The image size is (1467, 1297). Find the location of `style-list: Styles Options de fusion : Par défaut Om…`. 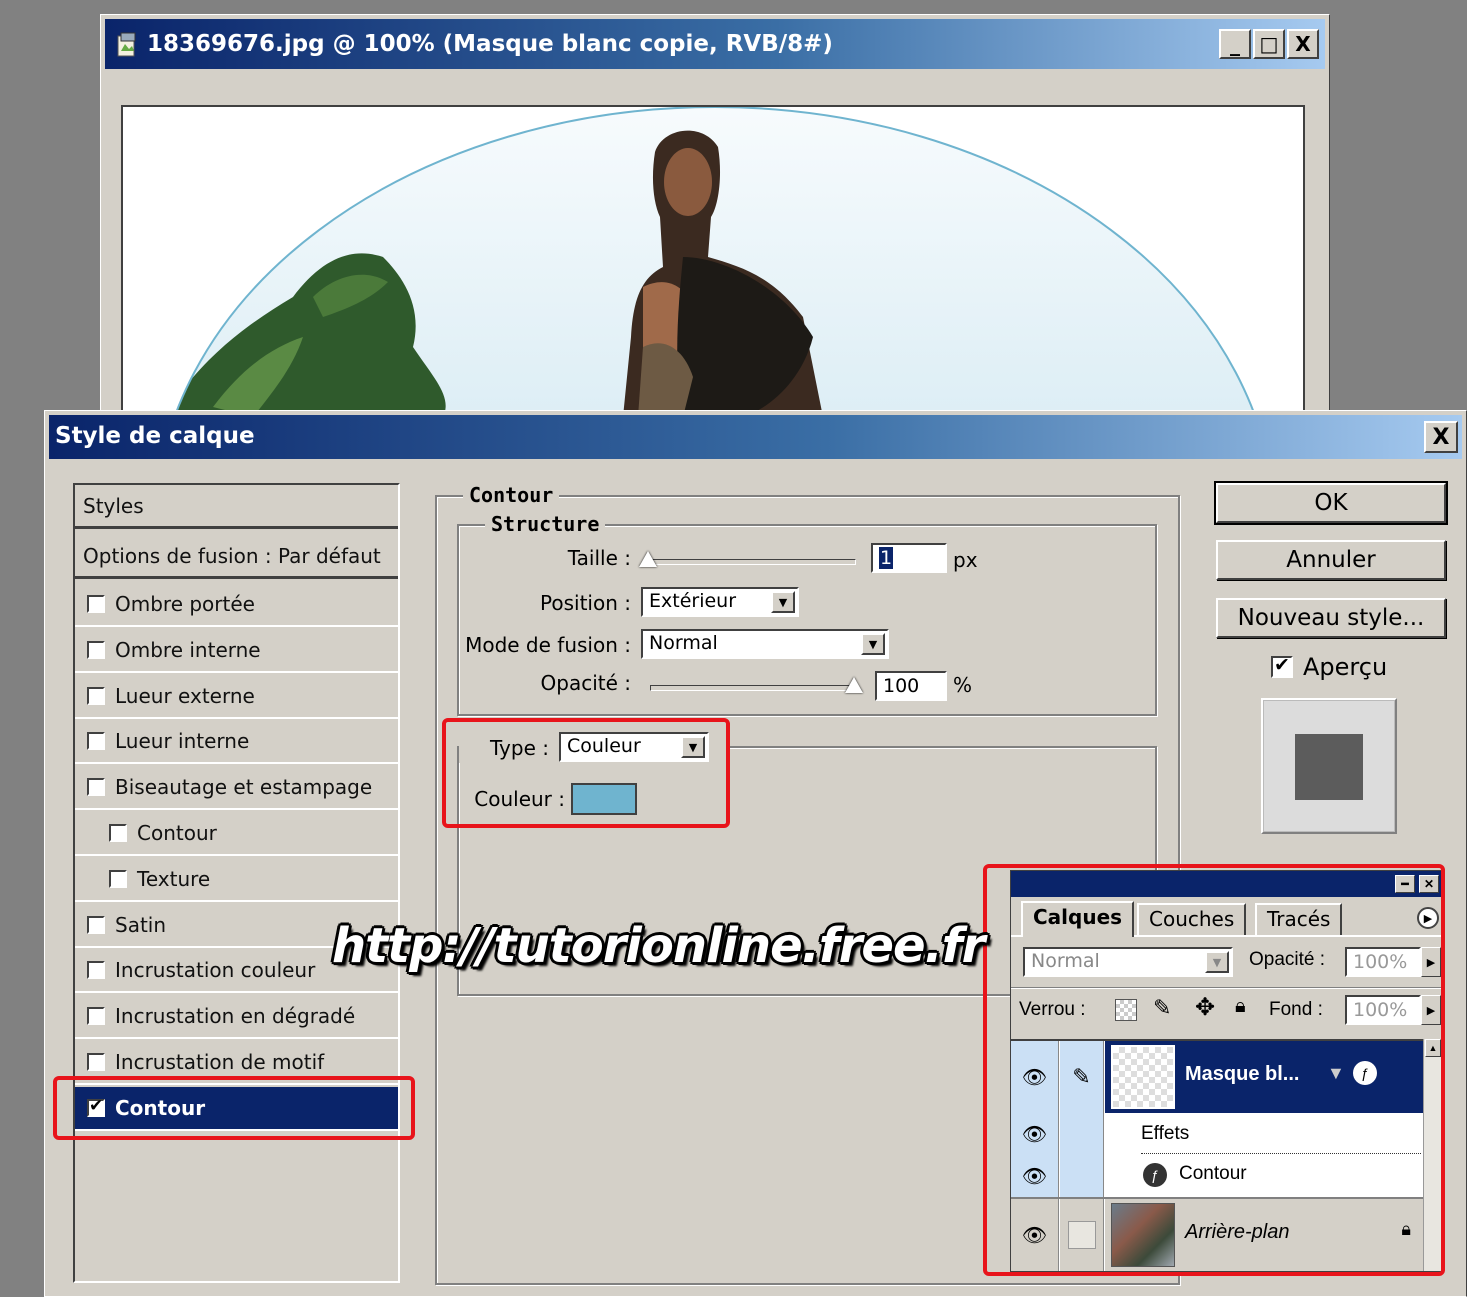

style-list: Styles Options de fusion : Par défaut Om… is located at coordinates (236, 883).